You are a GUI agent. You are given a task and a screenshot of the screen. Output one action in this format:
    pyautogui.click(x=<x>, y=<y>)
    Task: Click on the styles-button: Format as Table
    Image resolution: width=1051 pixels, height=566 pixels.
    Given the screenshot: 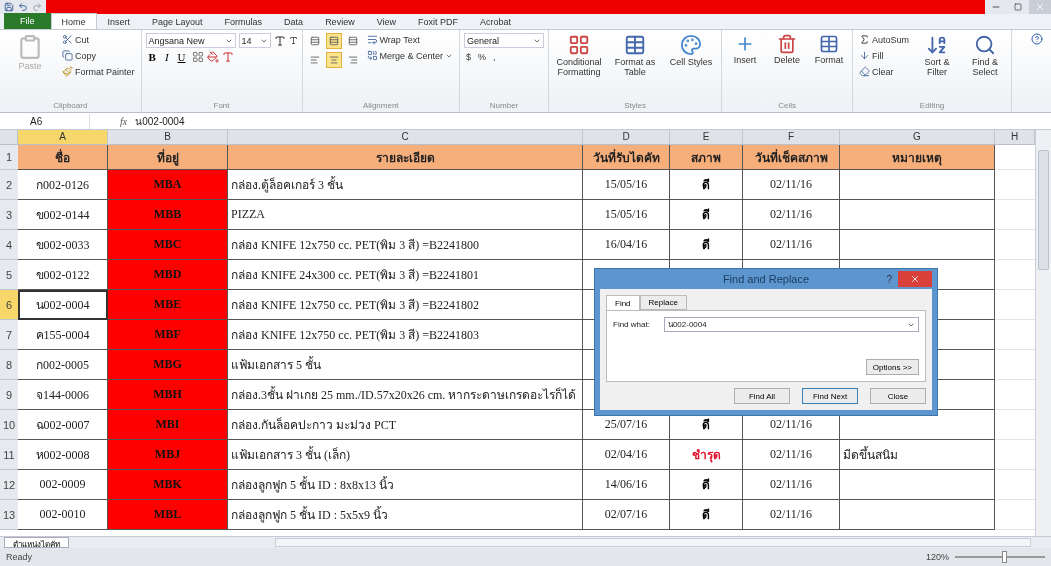 What is the action you would take?
    pyautogui.click(x=635, y=56)
    